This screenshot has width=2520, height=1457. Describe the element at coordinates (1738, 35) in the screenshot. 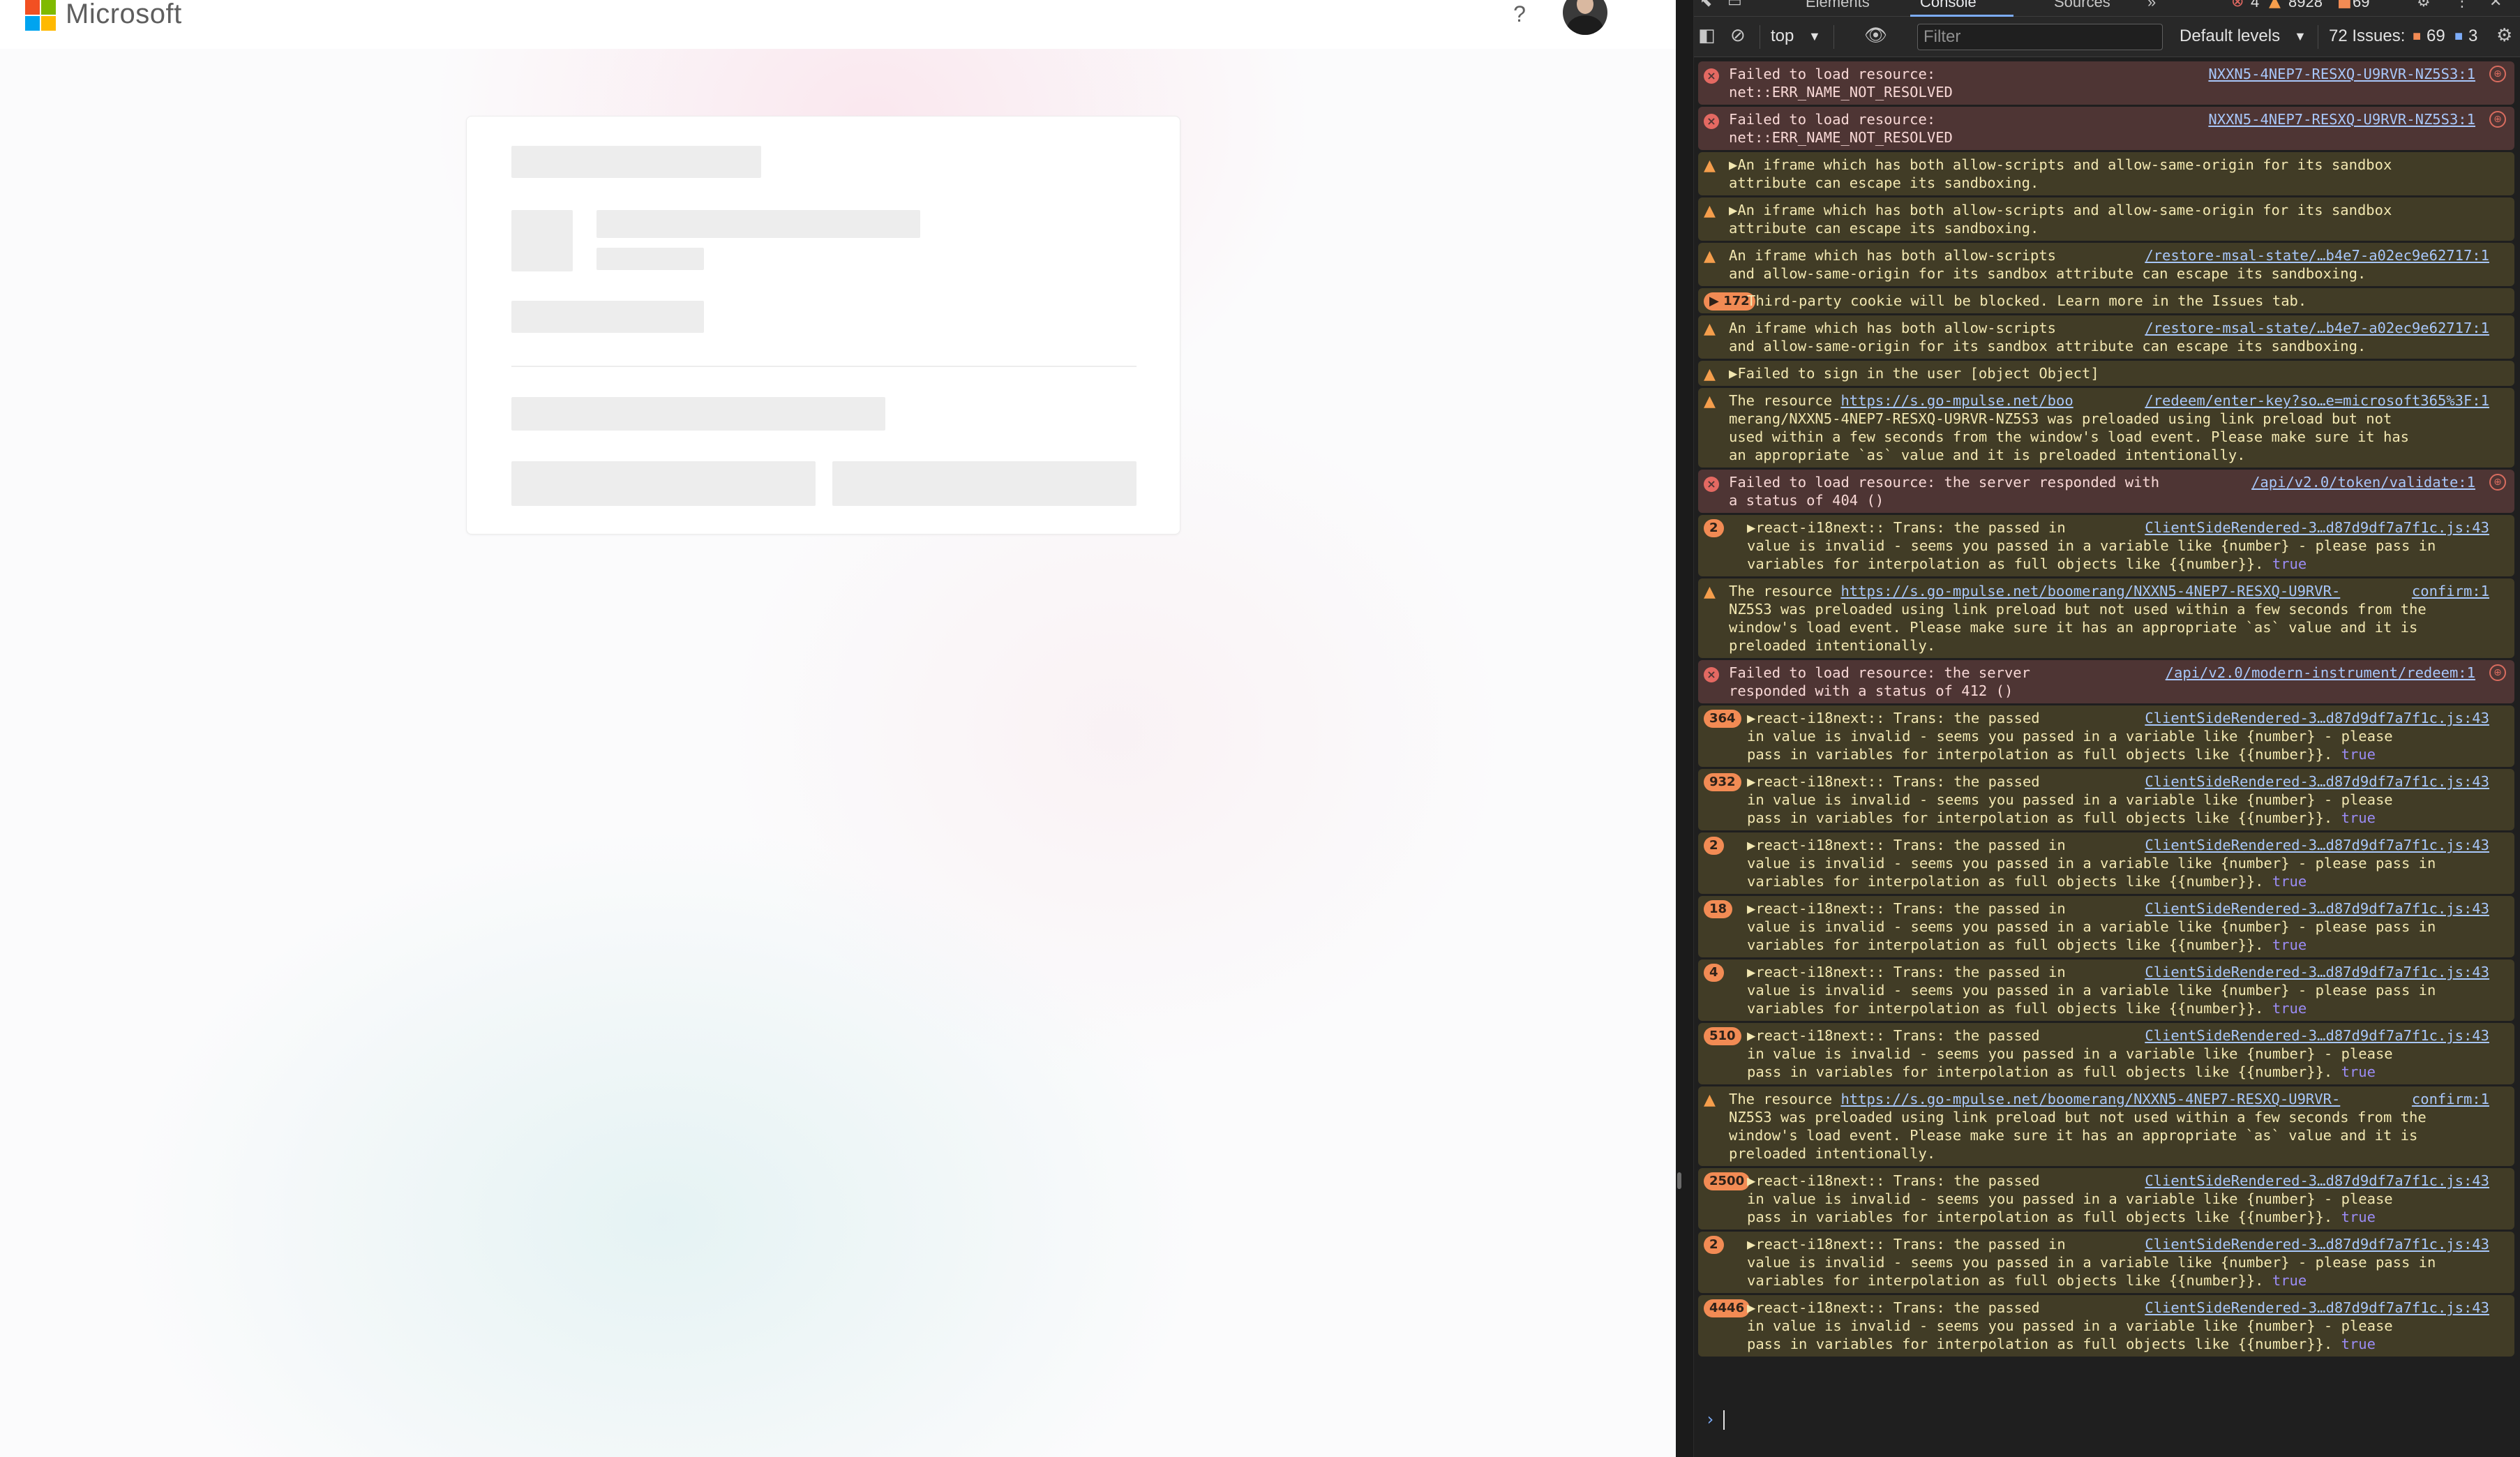

I see `clear-console-icon: ⊘` at that location.